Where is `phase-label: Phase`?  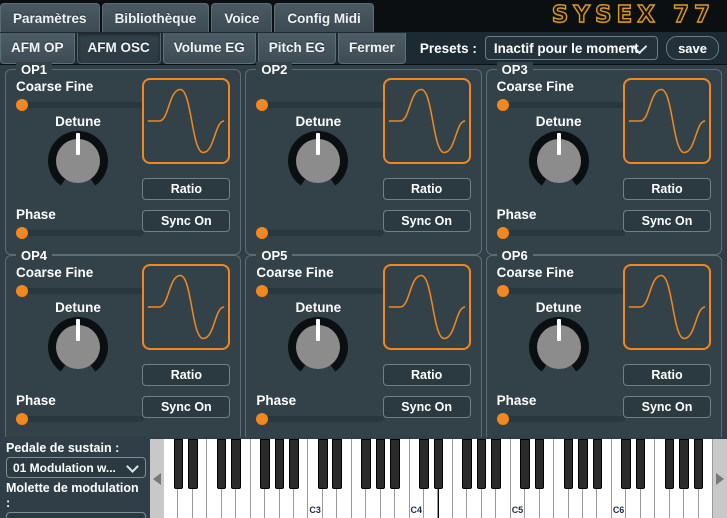
phase-label: Phase is located at coordinates (36, 214).